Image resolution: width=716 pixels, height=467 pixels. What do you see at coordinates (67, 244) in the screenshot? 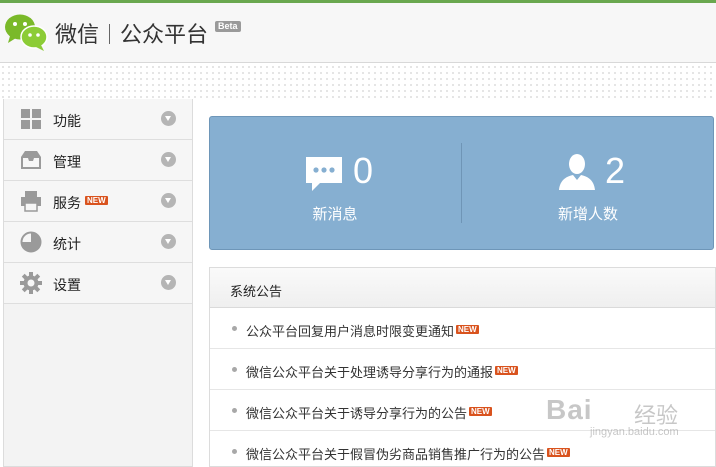
I see `sidebar-item-label: 统计` at bounding box center [67, 244].